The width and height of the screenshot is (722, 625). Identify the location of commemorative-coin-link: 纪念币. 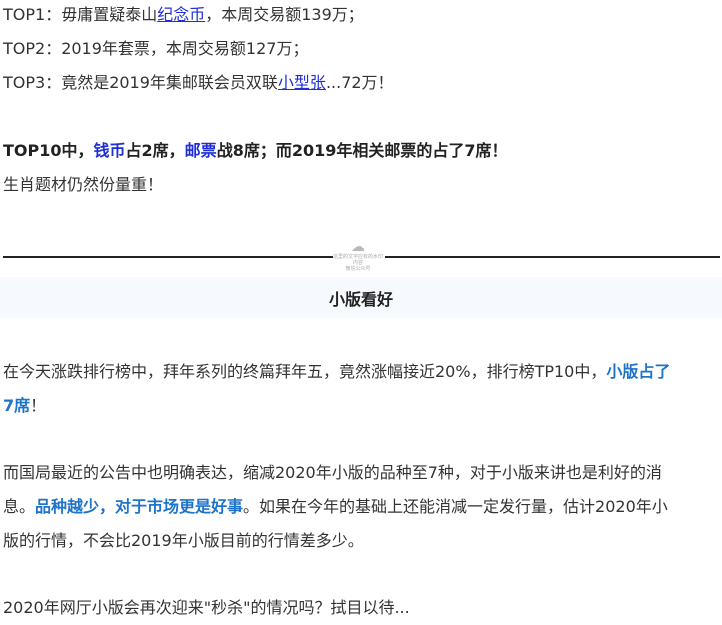
(181, 14).